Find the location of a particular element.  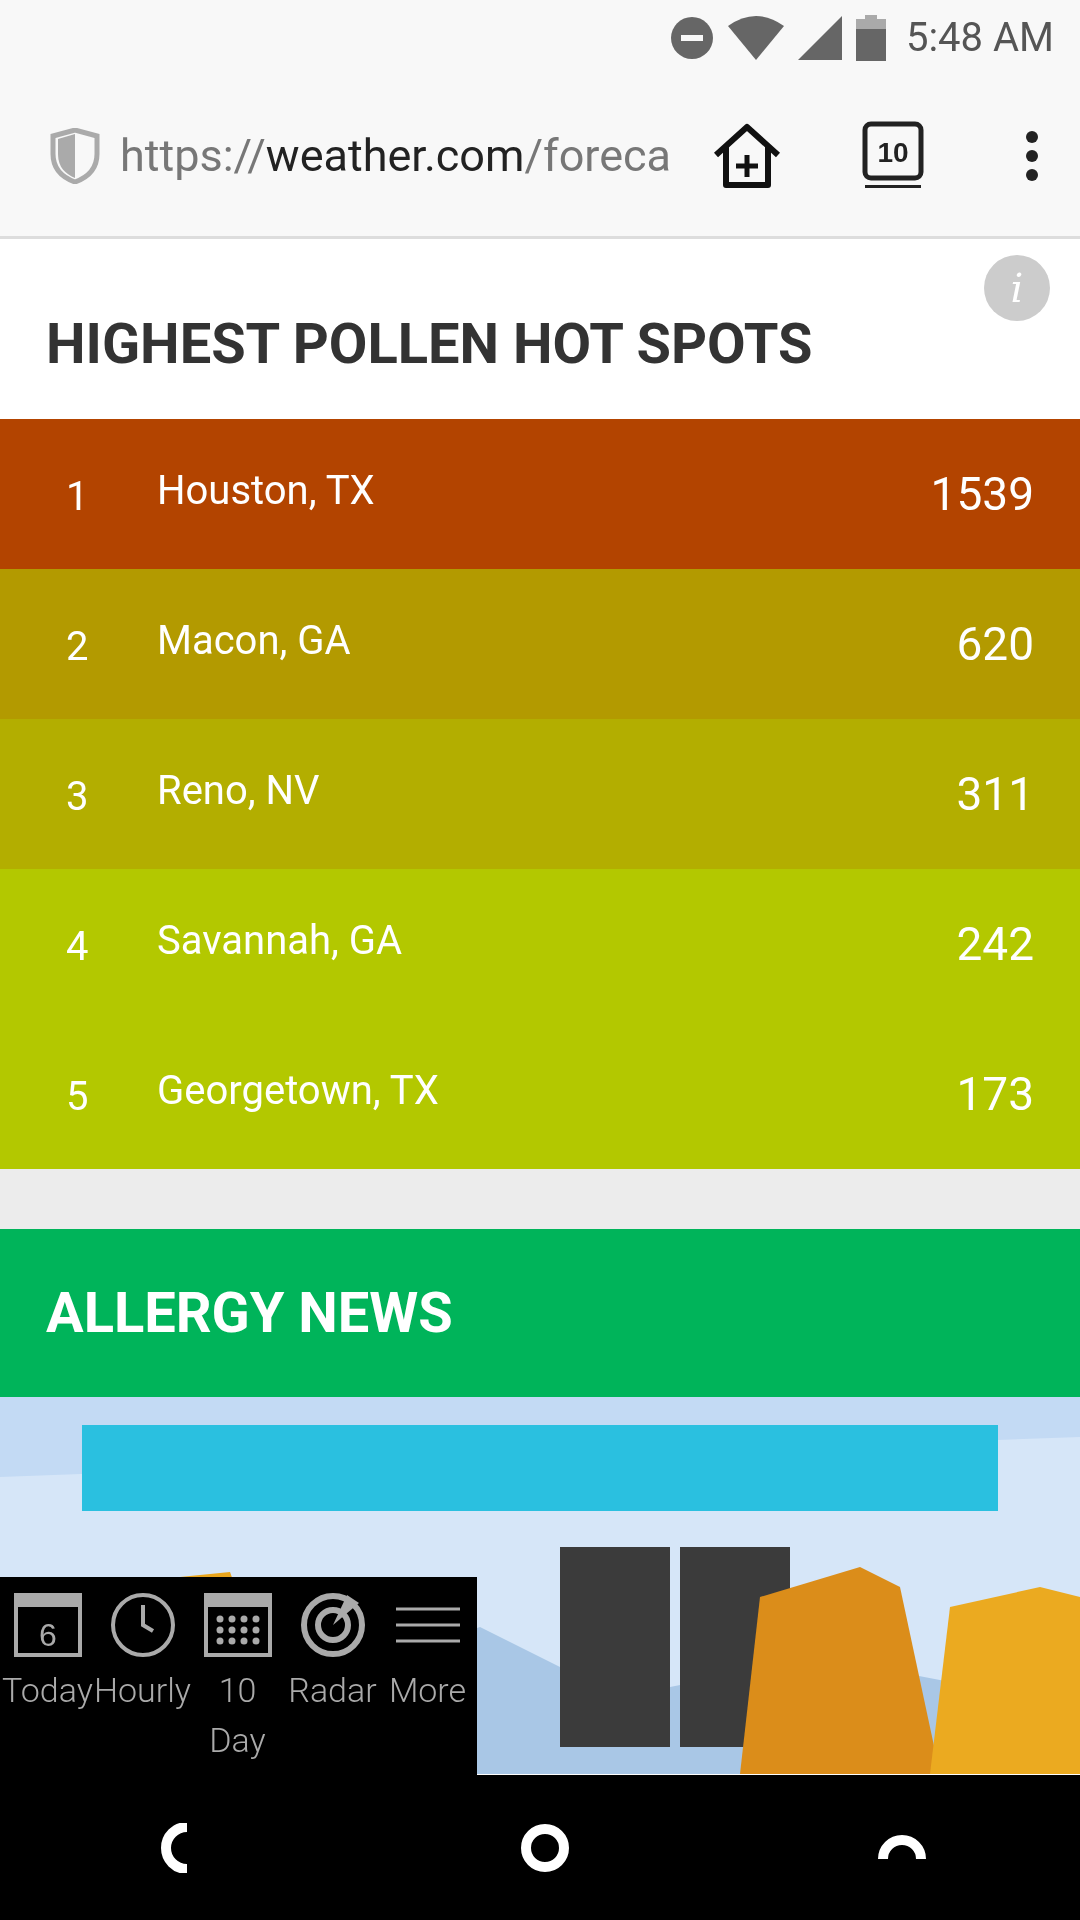

pollen-count: 1539 is located at coordinates (982, 494).